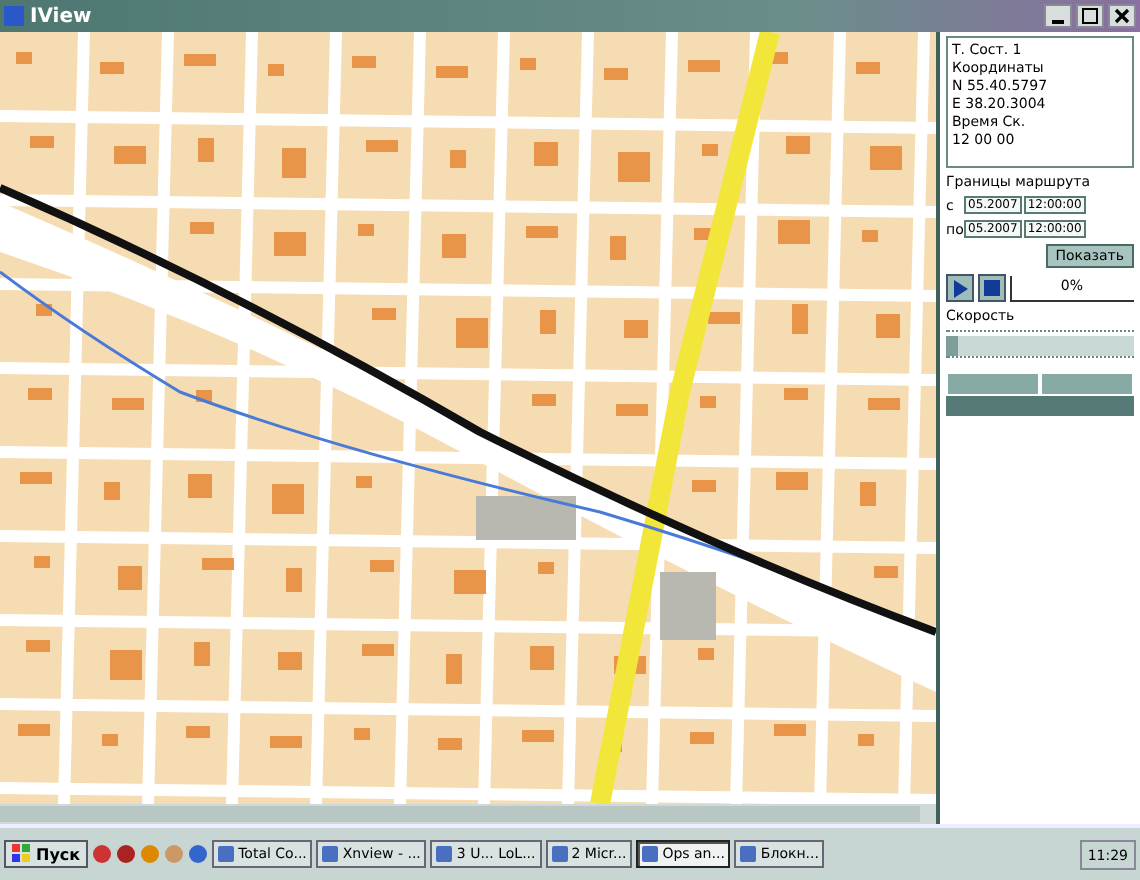 This screenshot has width=1140, height=880. What do you see at coordinates (61, 16) in the screenshot?
I see `window-title: IView` at bounding box center [61, 16].